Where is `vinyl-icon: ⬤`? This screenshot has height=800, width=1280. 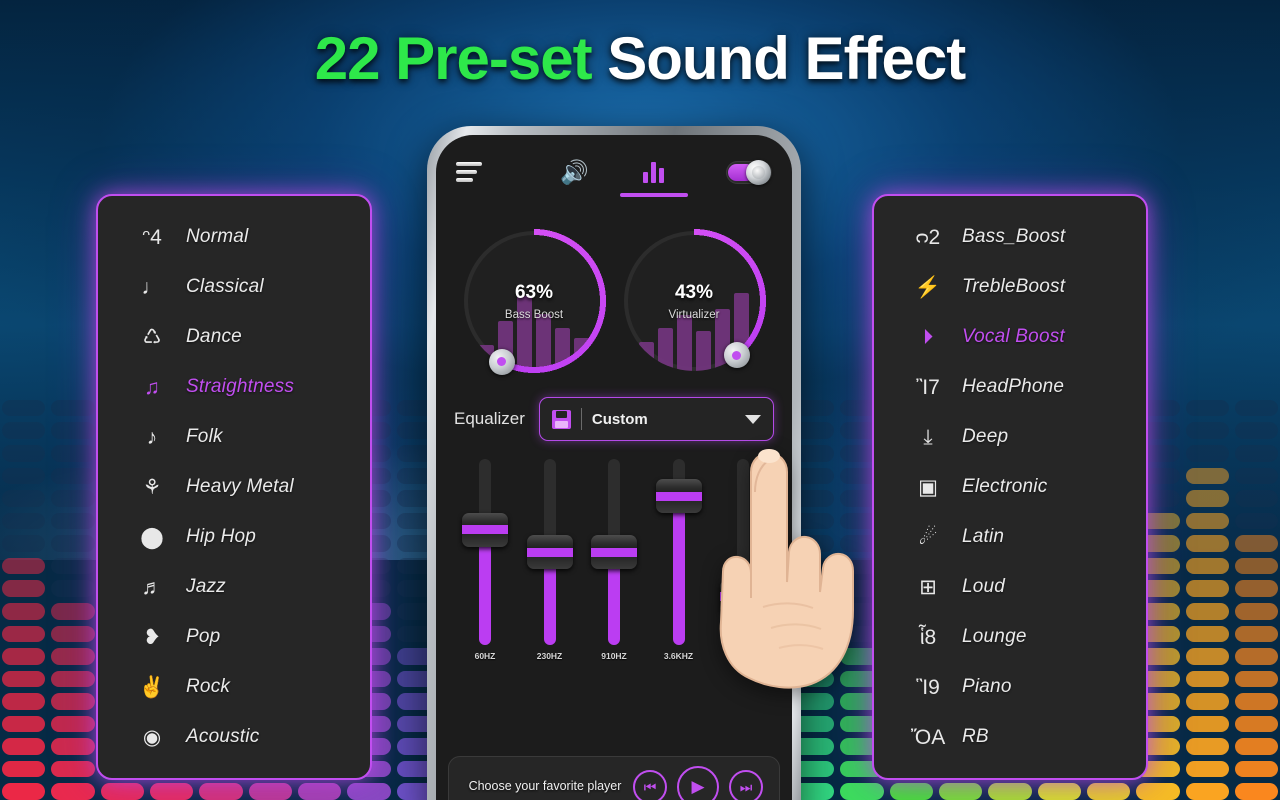
vinyl-icon: ⬤ is located at coordinates (152, 537).